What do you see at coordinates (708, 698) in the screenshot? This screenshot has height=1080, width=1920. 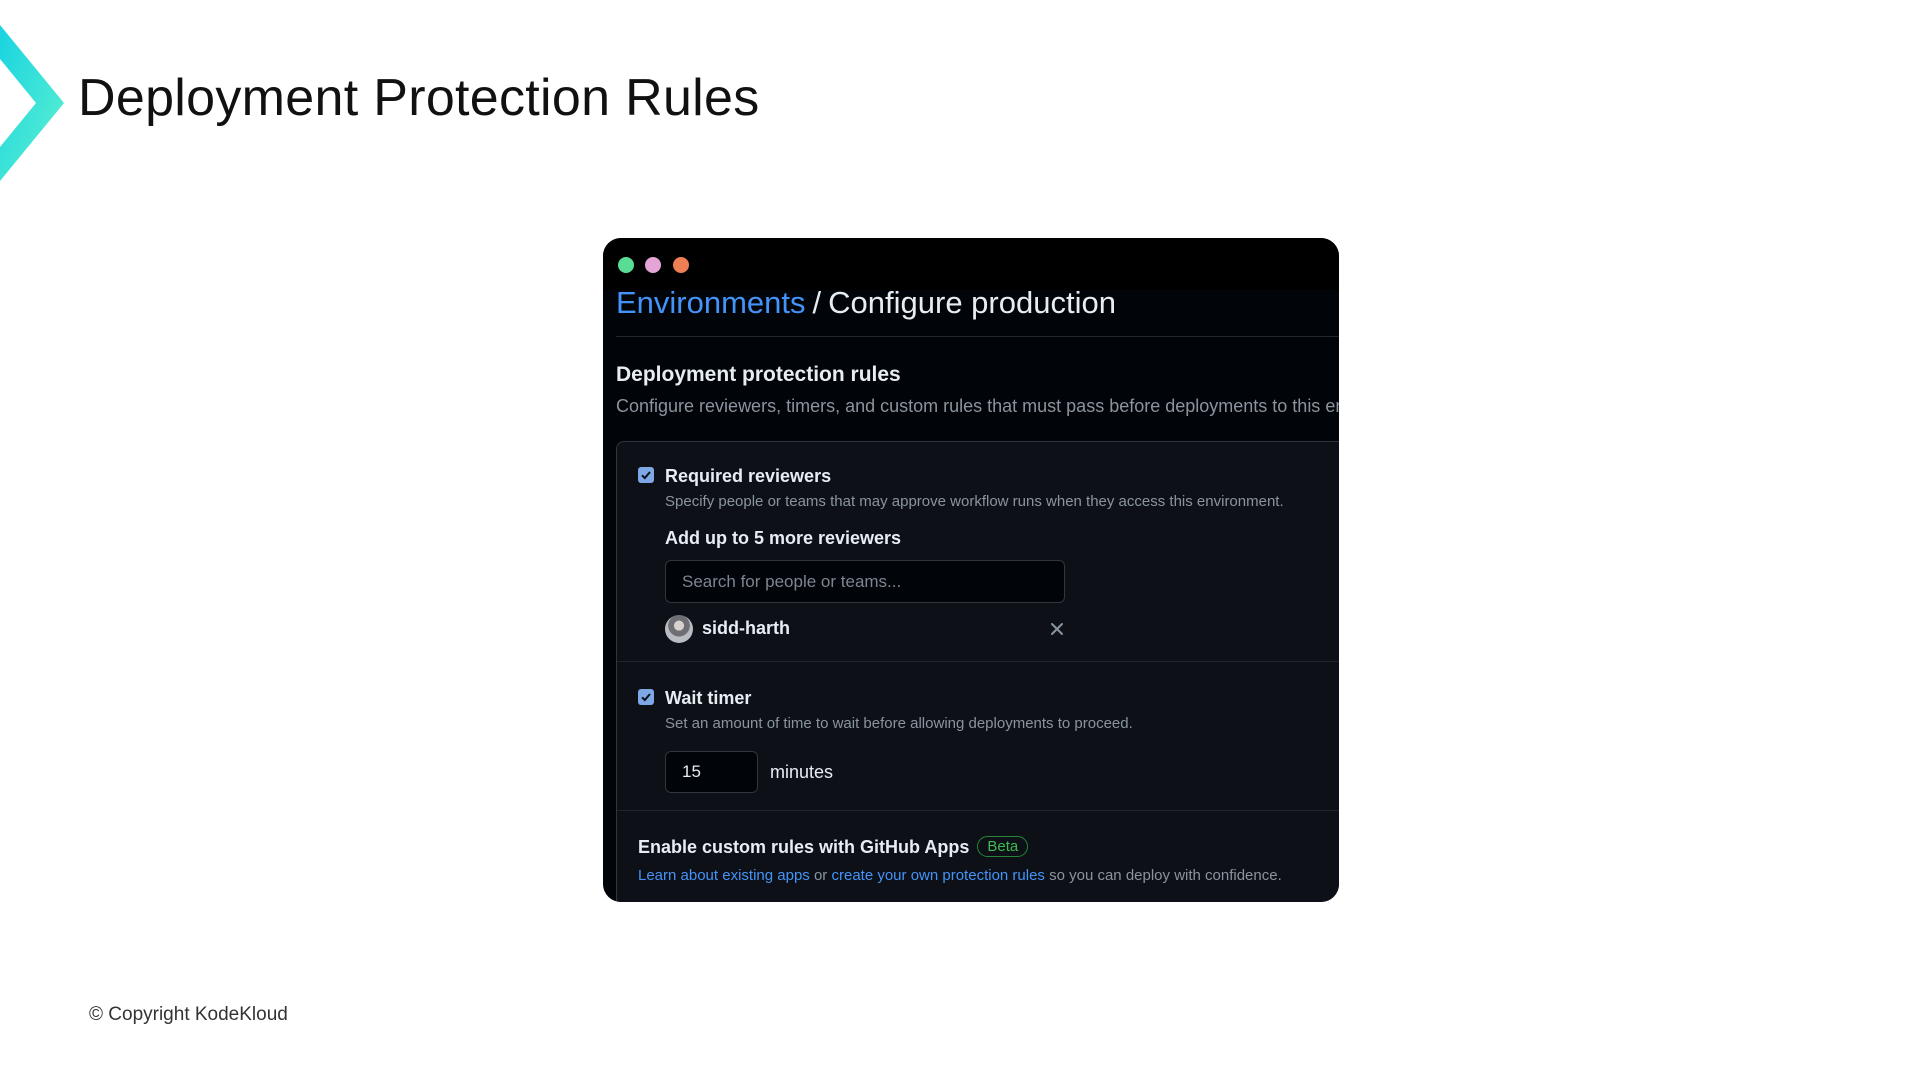 I see `wait-timer-title: Wait timer` at bounding box center [708, 698].